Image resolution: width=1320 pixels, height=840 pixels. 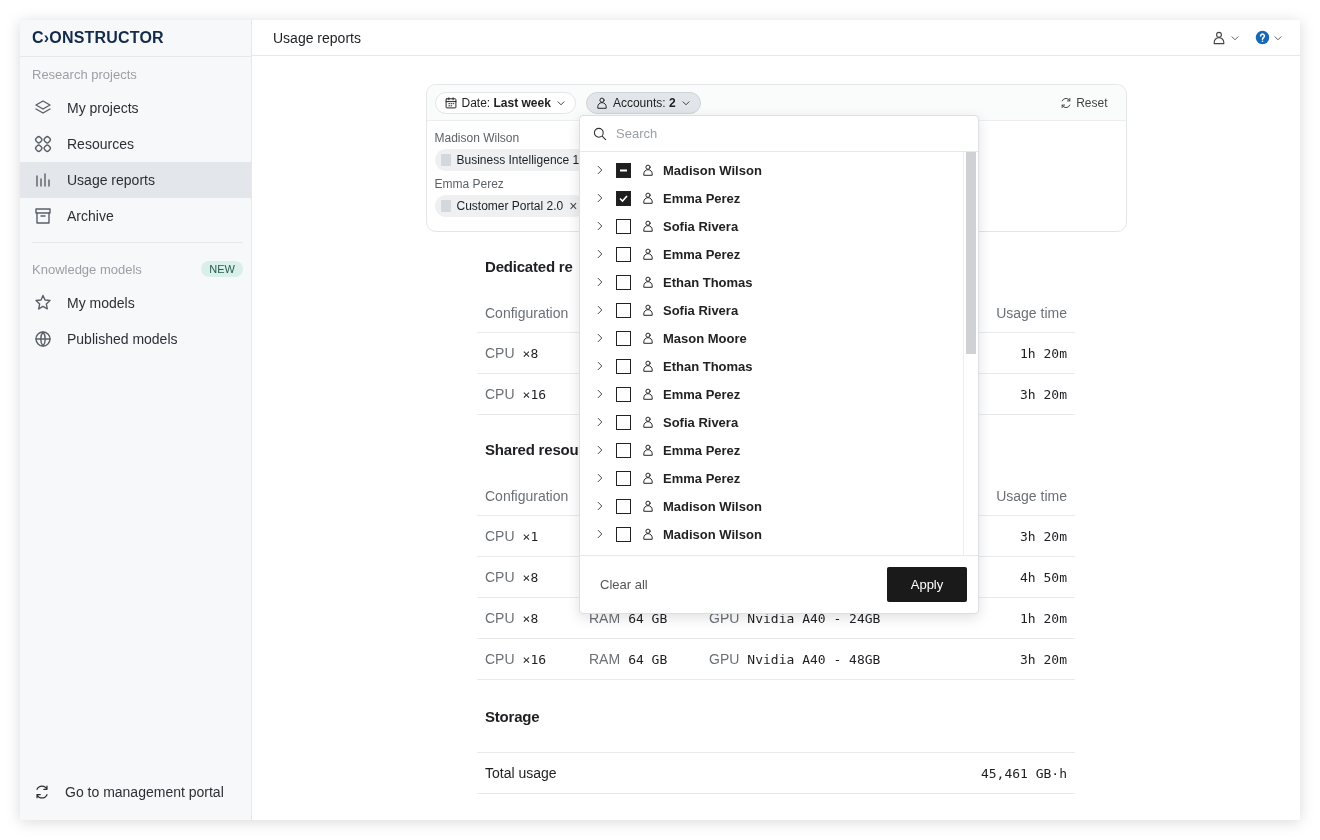 What do you see at coordinates (477, 138) in the screenshot?
I see `account-name: Madison Wilson` at bounding box center [477, 138].